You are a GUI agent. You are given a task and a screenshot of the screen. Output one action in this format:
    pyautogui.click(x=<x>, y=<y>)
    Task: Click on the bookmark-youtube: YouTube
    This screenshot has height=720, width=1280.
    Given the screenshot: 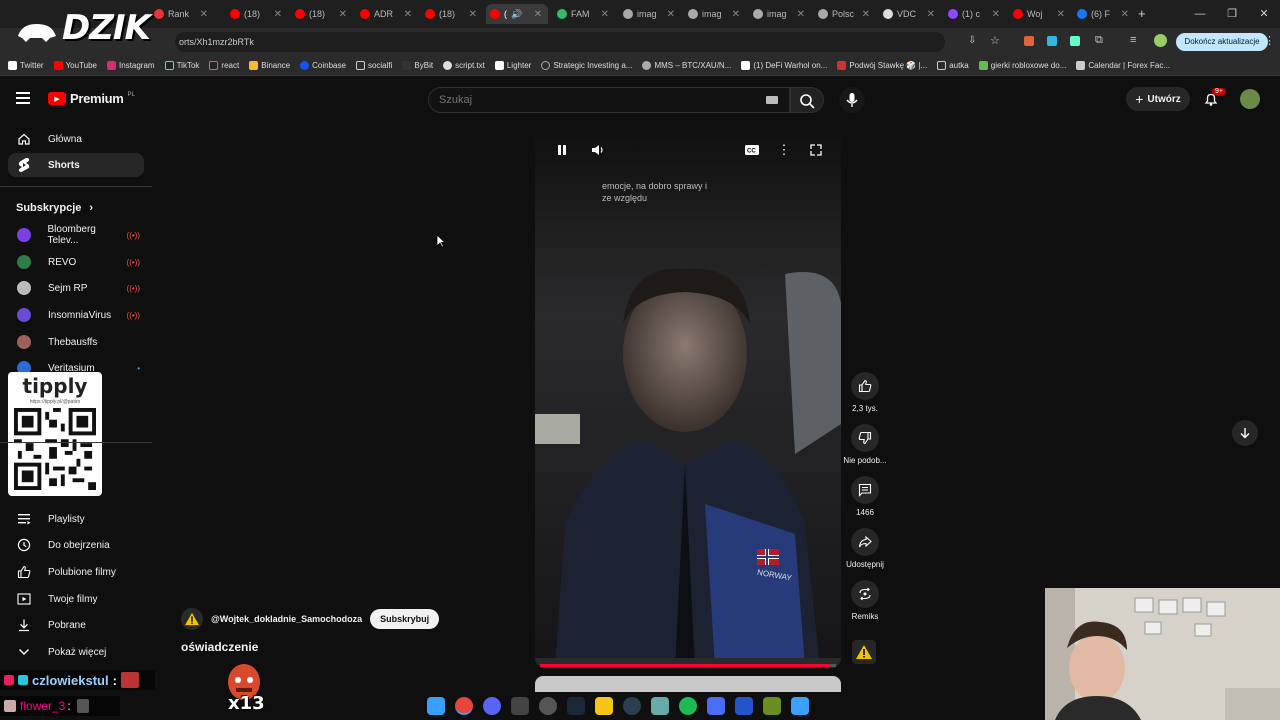 What is the action you would take?
    pyautogui.click(x=75, y=65)
    